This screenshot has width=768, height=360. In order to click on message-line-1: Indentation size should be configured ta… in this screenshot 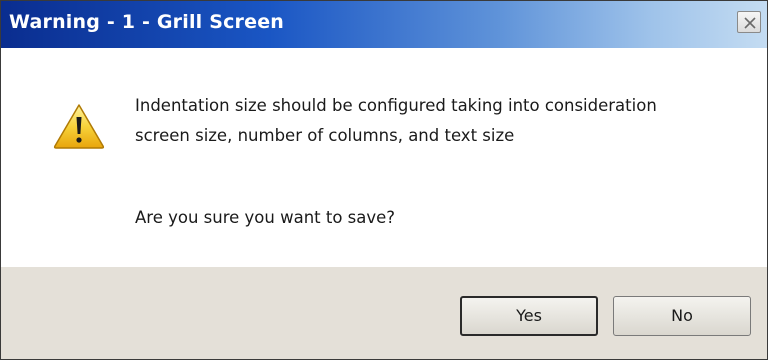, I will do `click(396, 105)`.